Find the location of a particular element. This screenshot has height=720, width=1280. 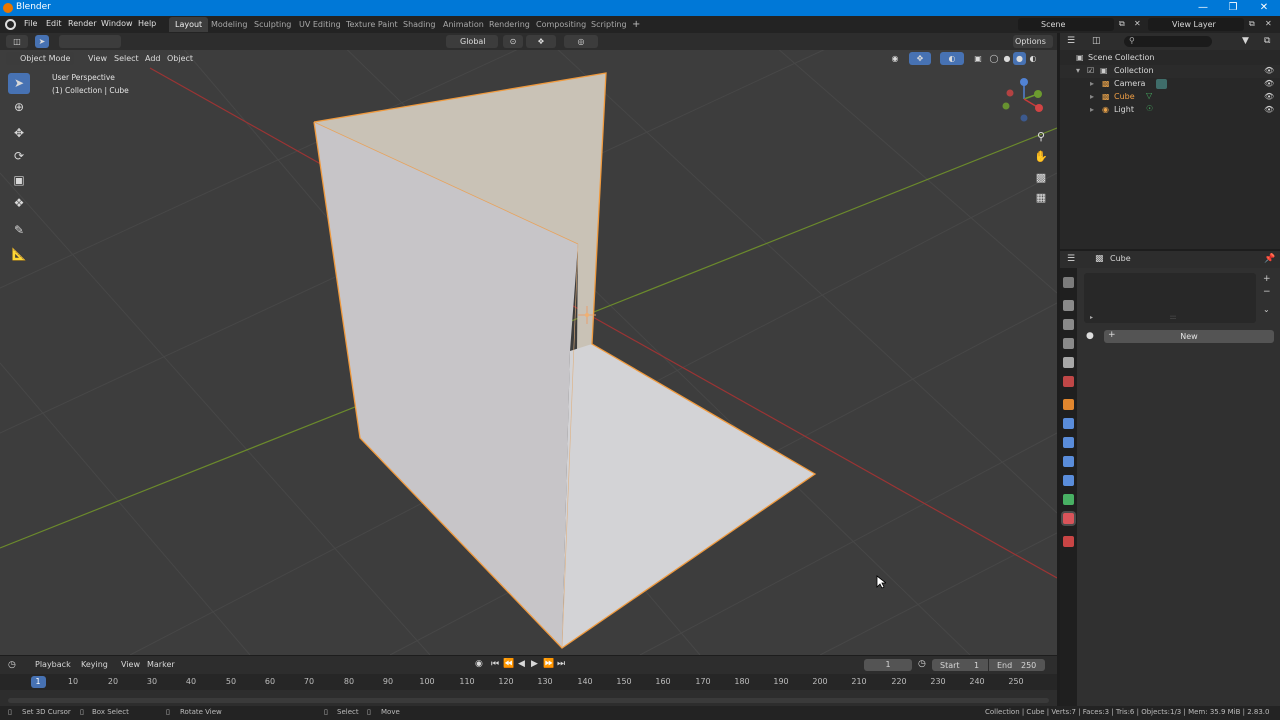

tab-modeling: Modeling is located at coordinates (229, 24).